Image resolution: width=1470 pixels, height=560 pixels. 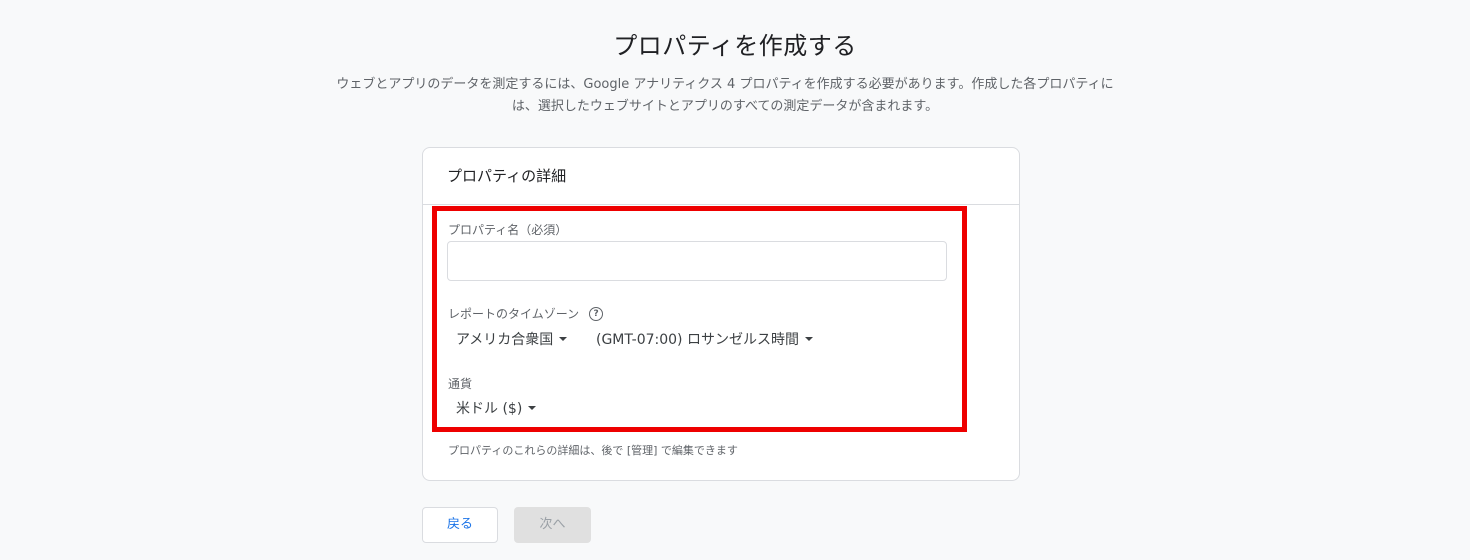 What do you see at coordinates (721, 176) in the screenshot?
I see `card-header: プロパティの詳細` at bounding box center [721, 176].